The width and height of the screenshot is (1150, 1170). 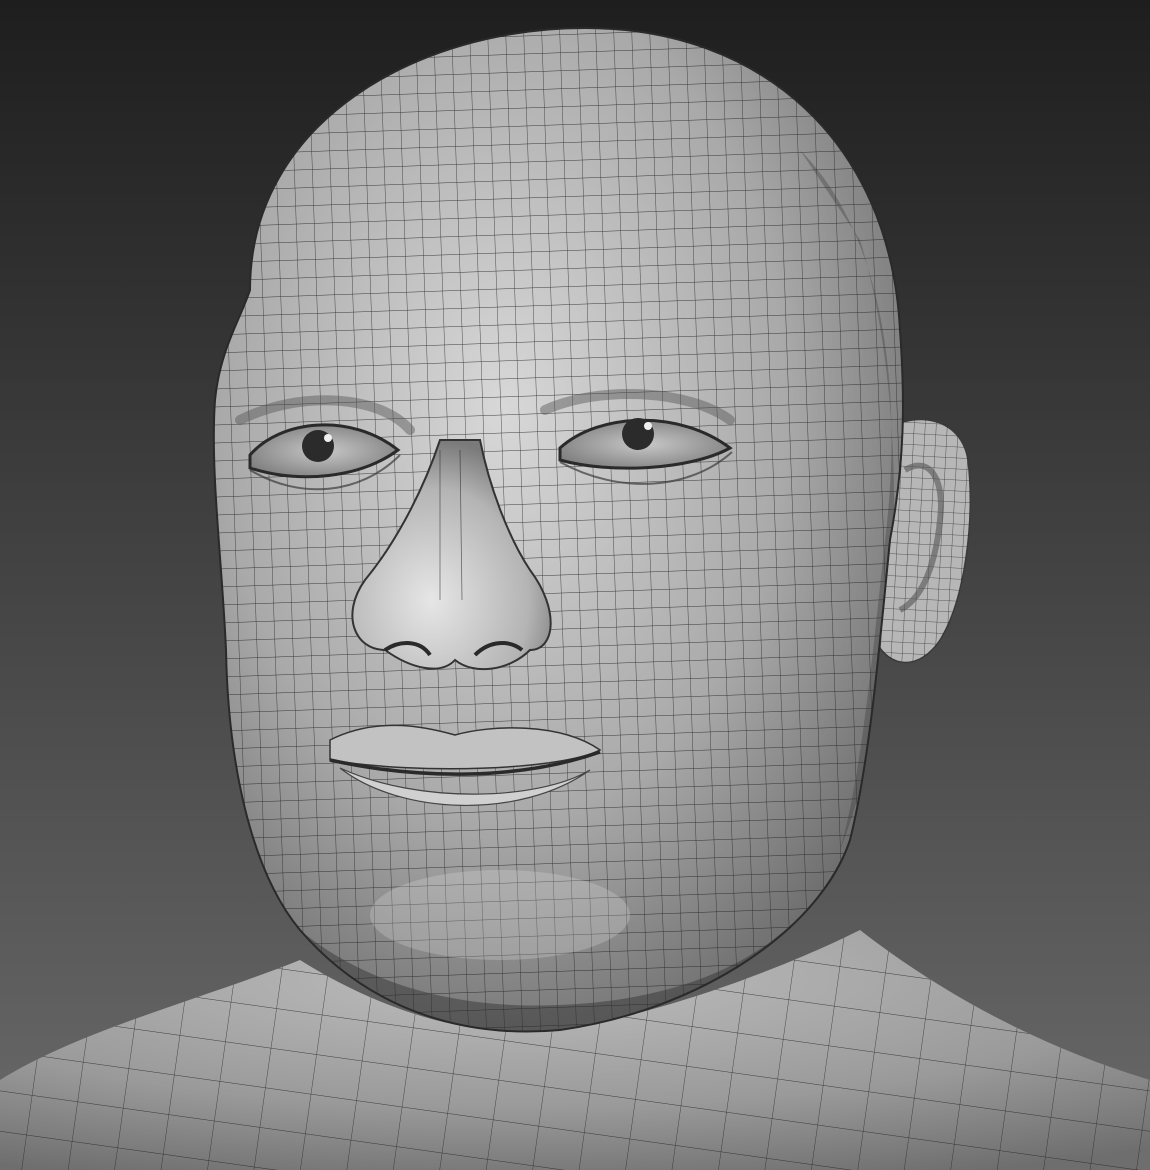 What do you see at coordinates (500, 915) in the screenshot?
I see `chin` at bounding box center [500, 915].